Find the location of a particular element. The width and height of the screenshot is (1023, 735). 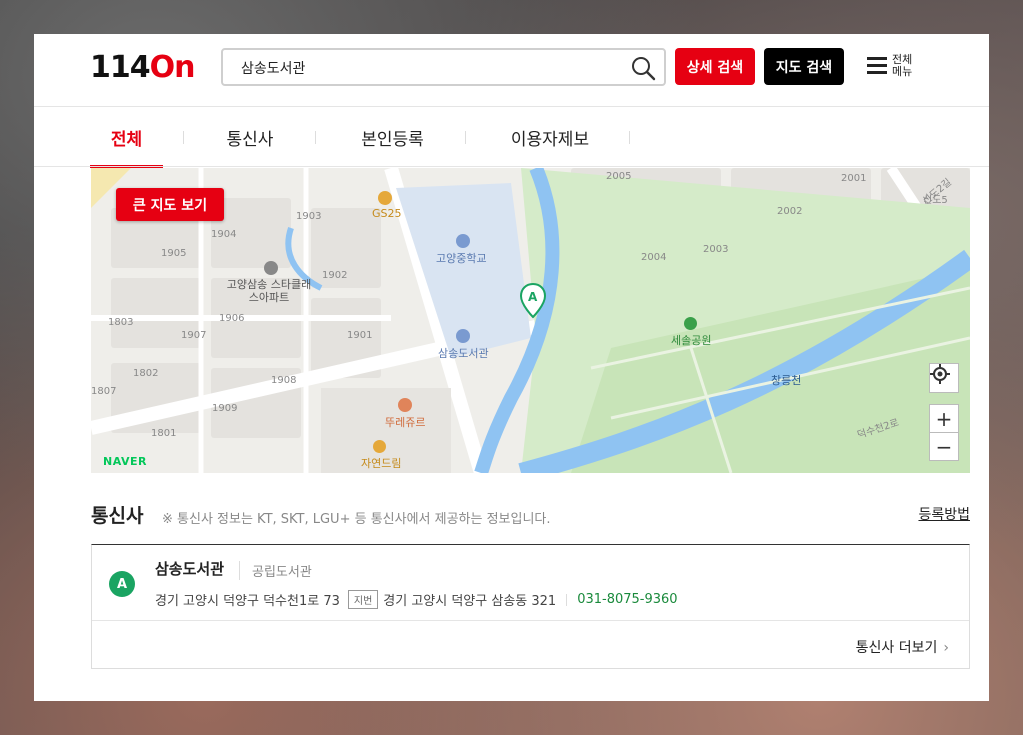

result-name: 삼송도서관 is located at coordinates (189, 568).